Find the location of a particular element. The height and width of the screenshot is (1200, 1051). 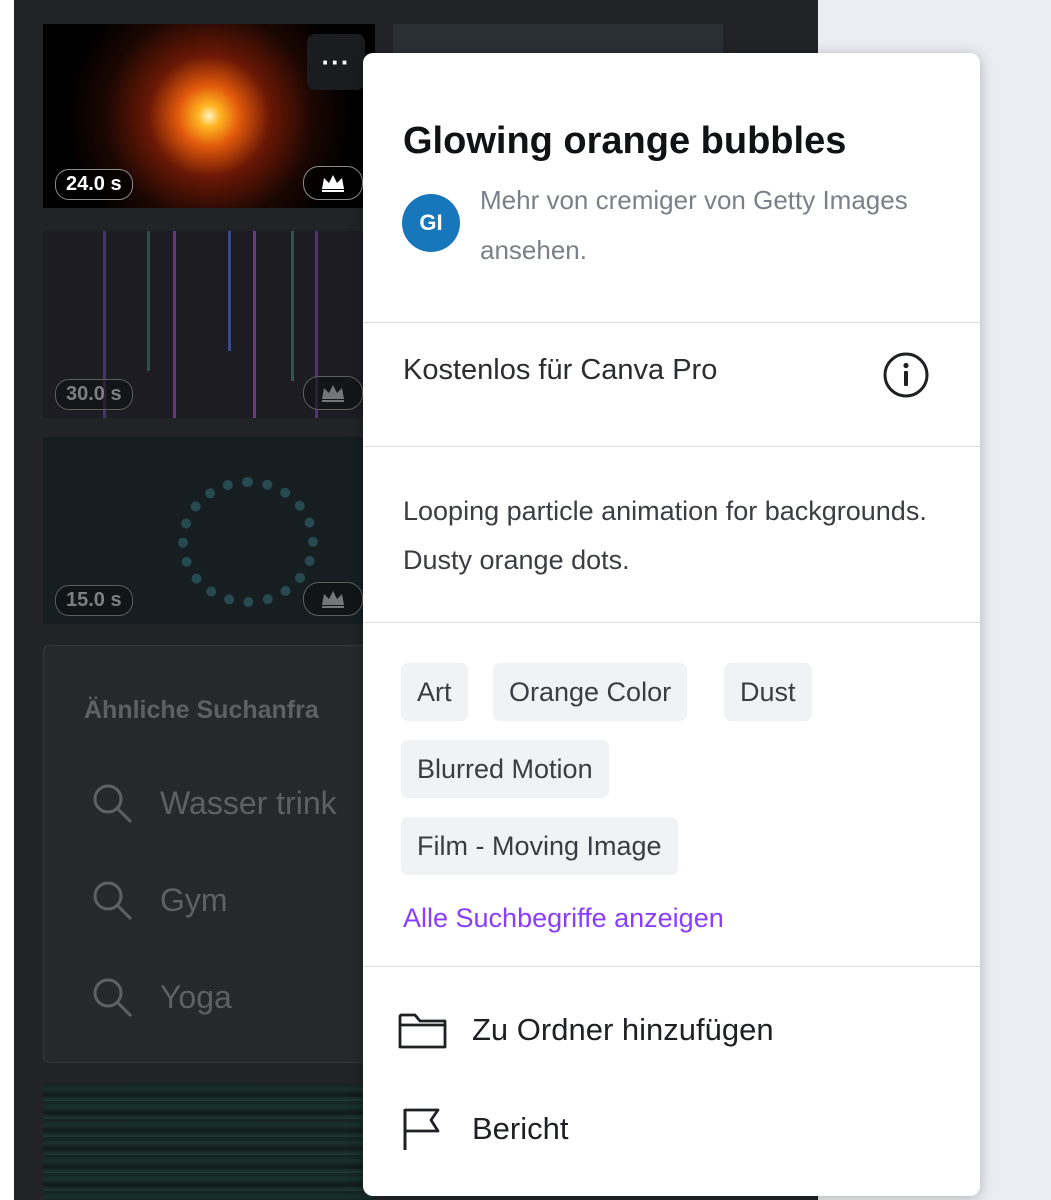

similar-searches-title: Ähnliche Suchanfra is located at coordinates (201, 710).